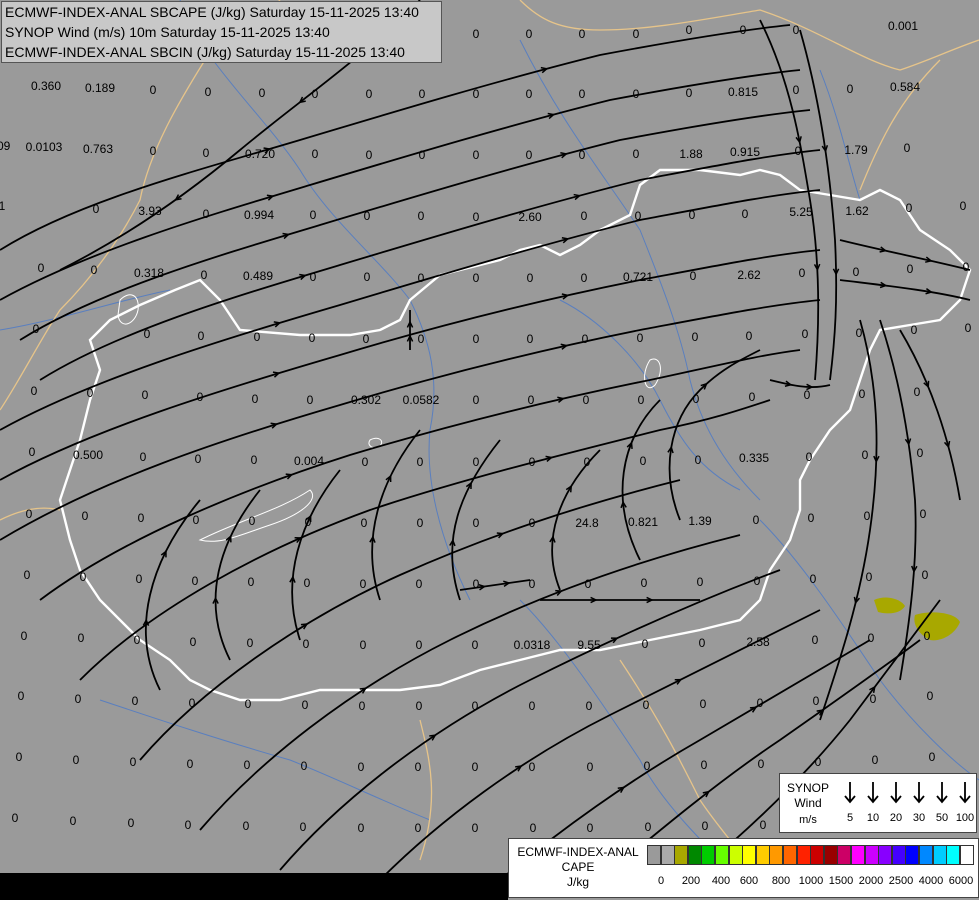 The width and height of the screenshot is (979, 900). Describe the element at coordinates (5, 146) in the screenshot. I see `cape-value-label: .09` at that location.